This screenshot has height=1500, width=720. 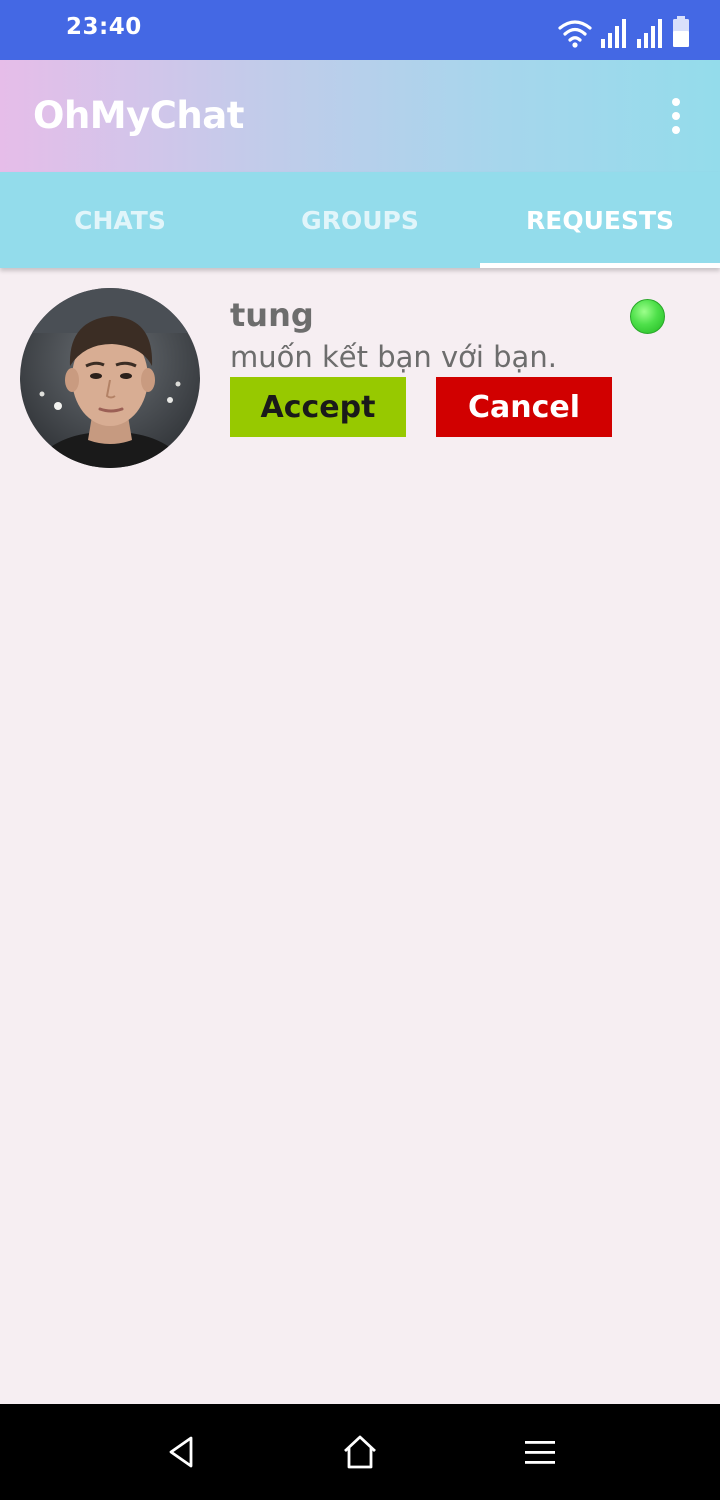 What do you see at coordinates (360, 116) in the screenshot?
I see `app-bar: OhMyChat` at bounding box center [360, 116].